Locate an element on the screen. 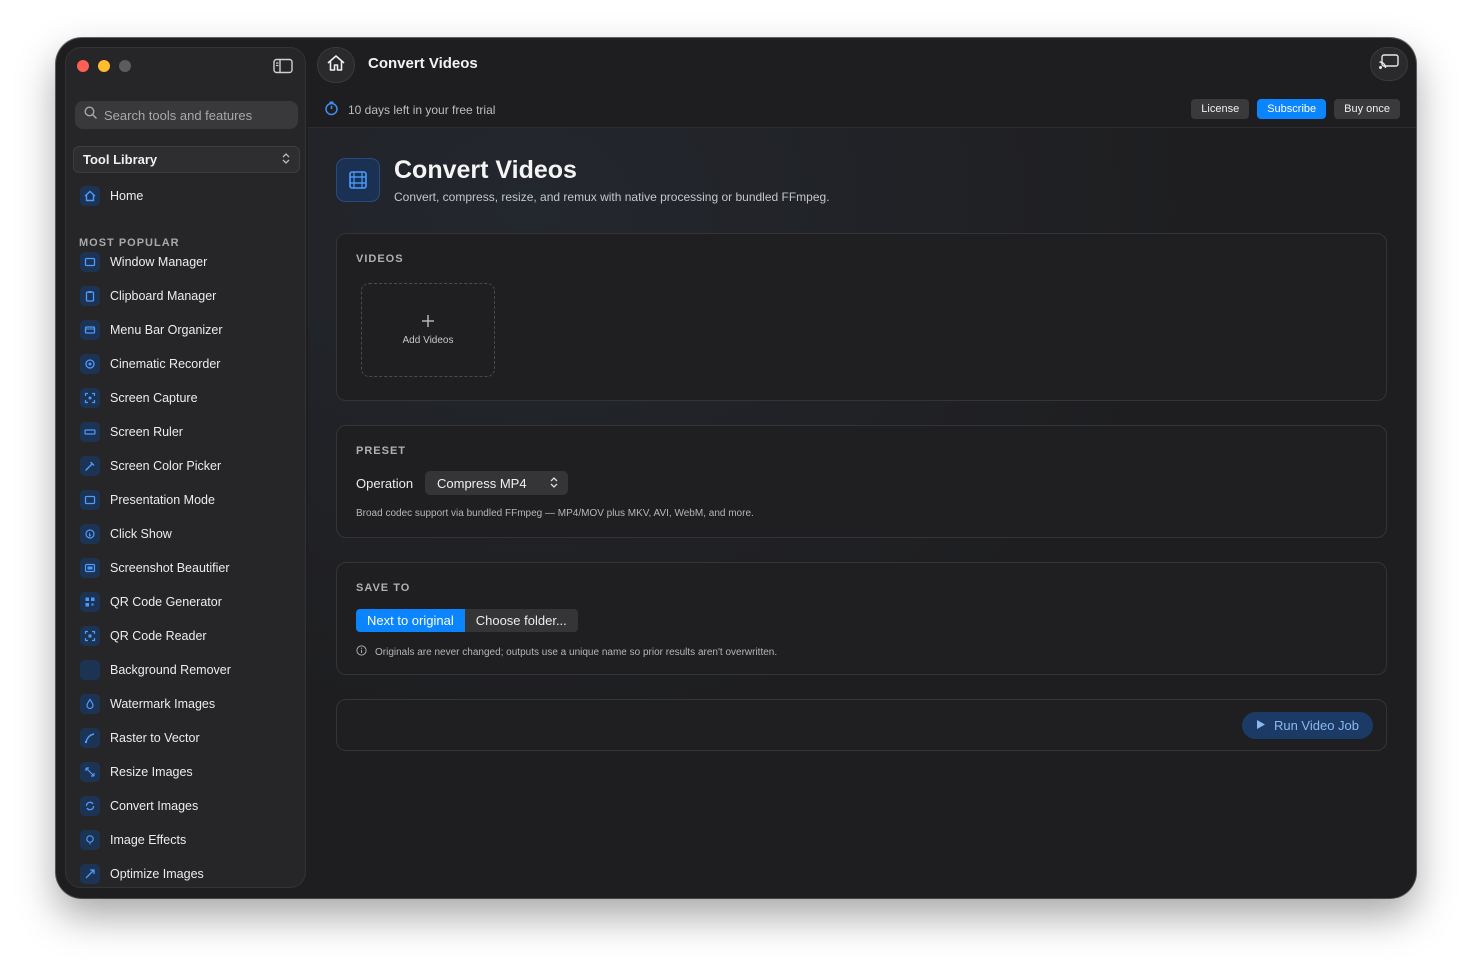  house-icon is located at coordinates (336, 65).